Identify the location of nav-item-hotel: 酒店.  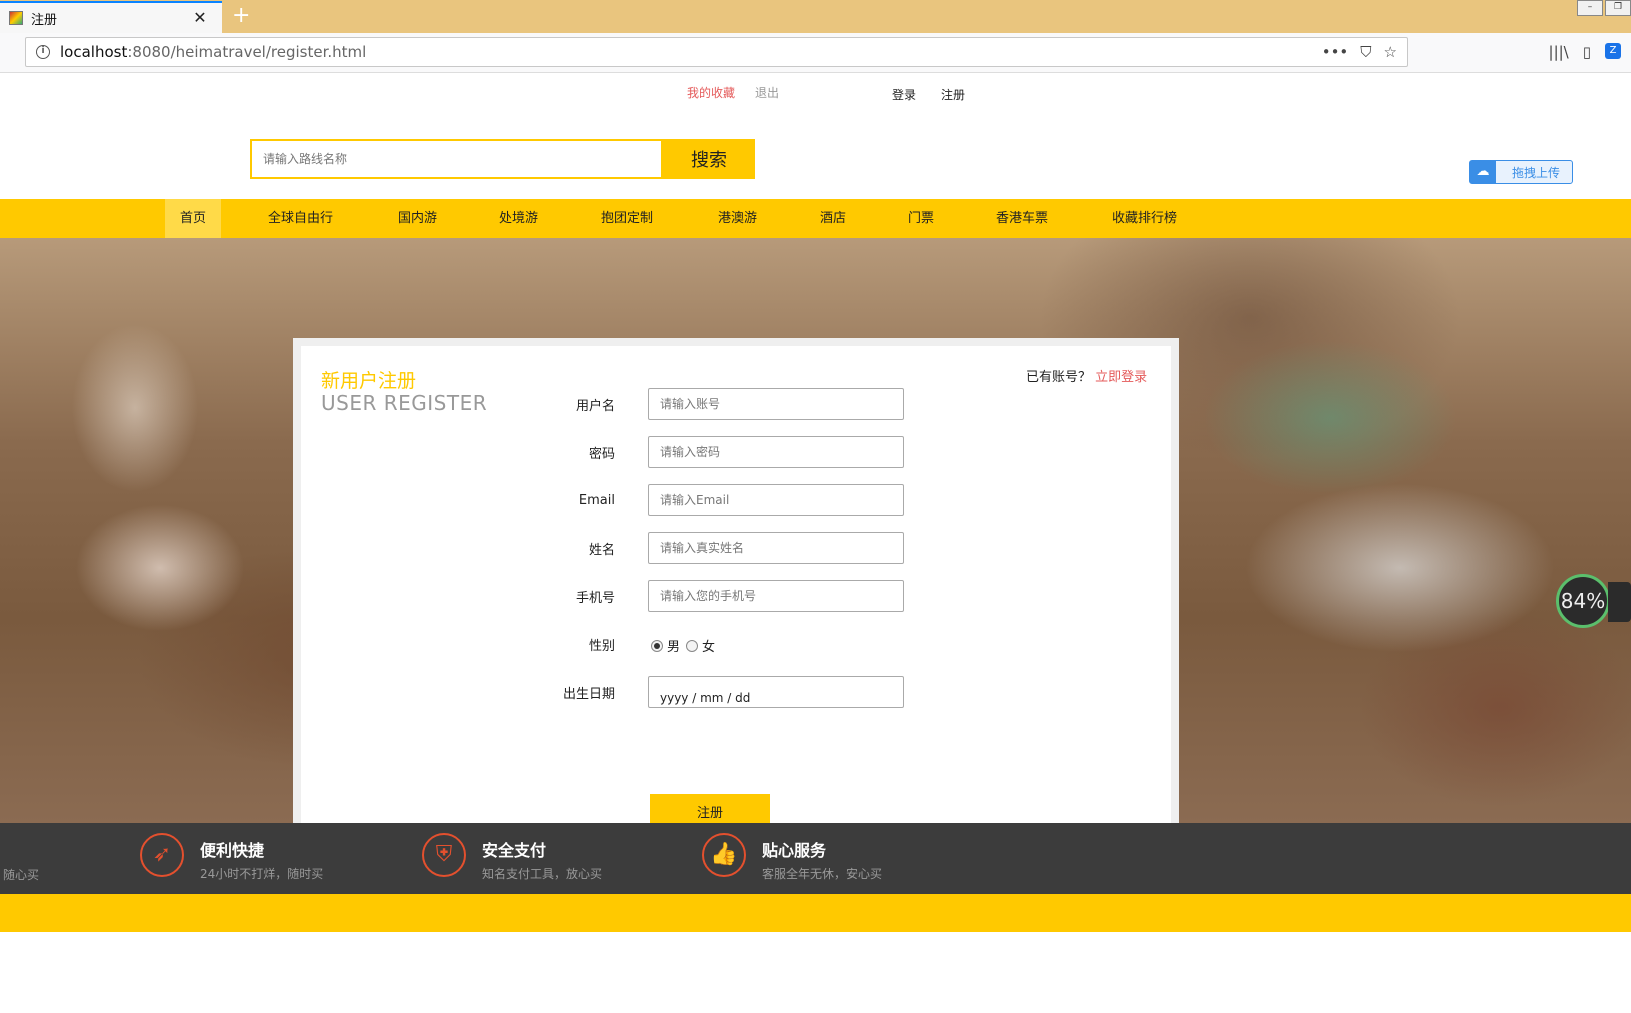
(833, 218).